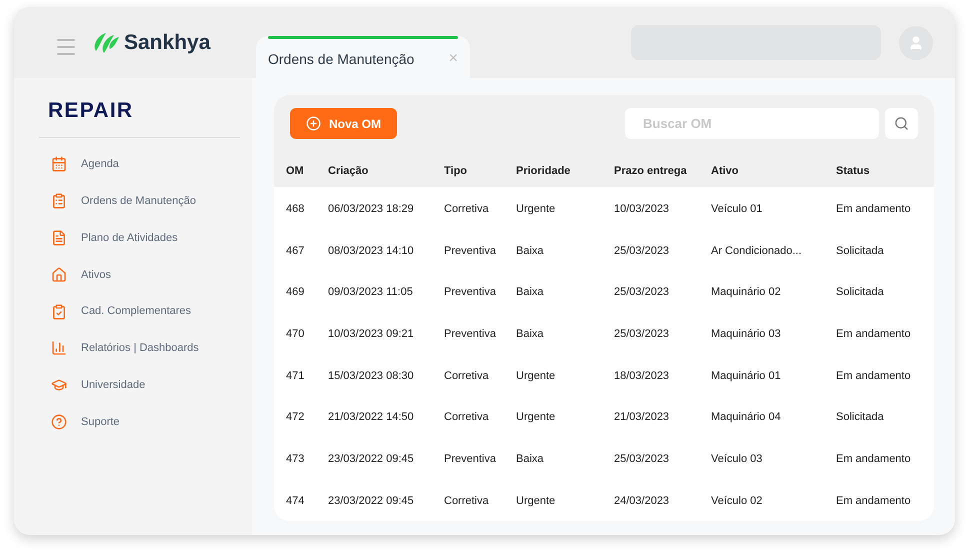 The height and width of the screenshot is (556, 968). I want to click on table-cell: Maquinário 03, so click(746, 334).